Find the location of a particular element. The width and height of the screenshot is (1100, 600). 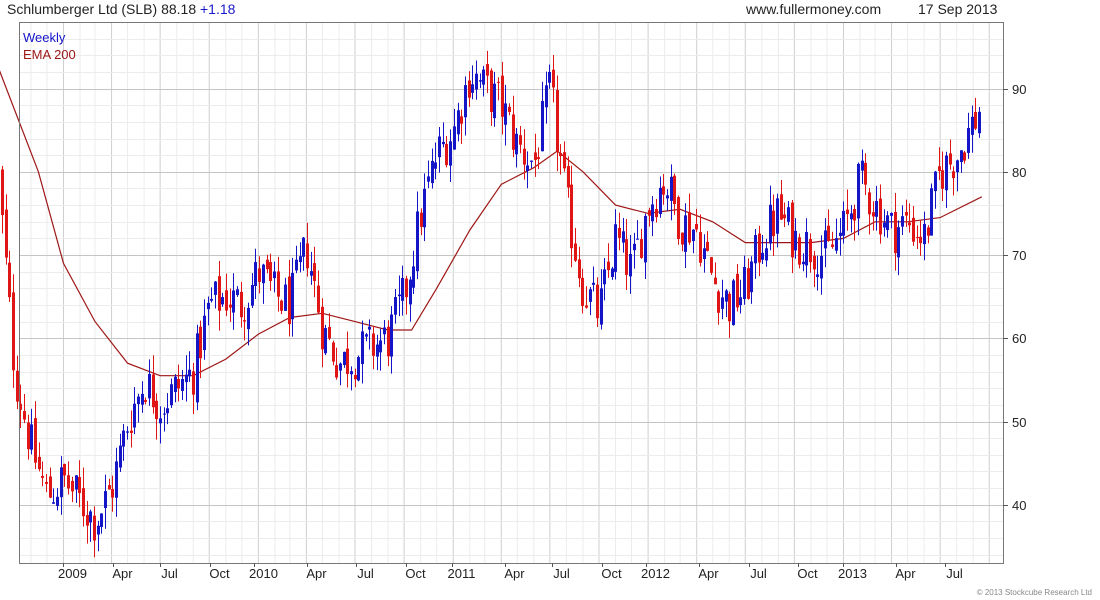

y-axis: 40 50 60 70 80 90 is located at coordinates (1014, 297).